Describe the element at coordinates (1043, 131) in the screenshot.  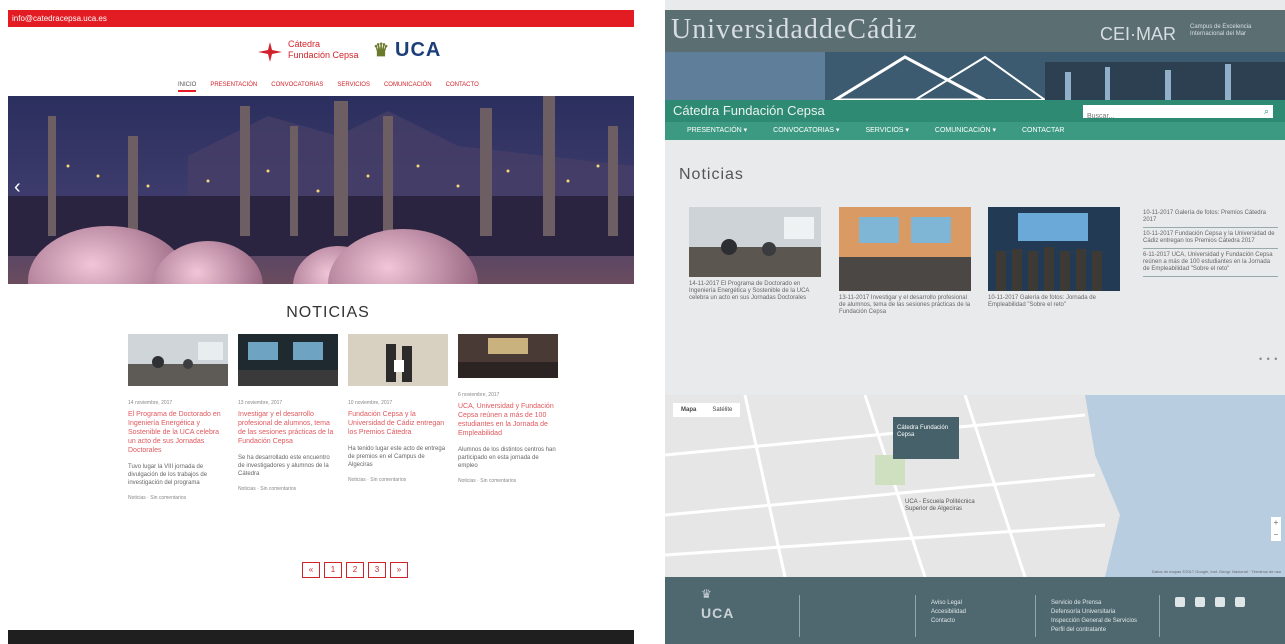
I see `nav-item-contactar: CONTACTAR` at that location.